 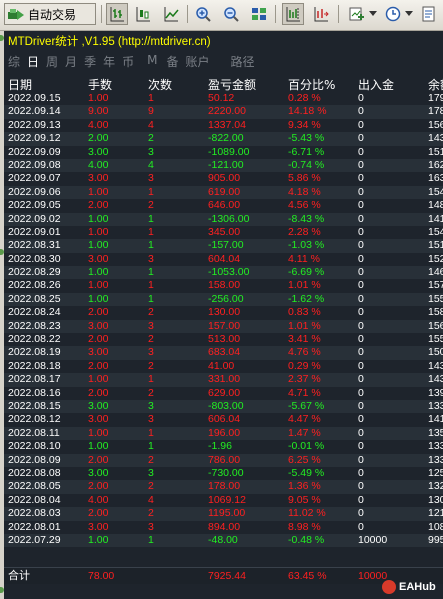 What do you see at coordinates (435, 392) in the screenshot?
I see `cell-balance: 139` at bounding box center [435, 392].